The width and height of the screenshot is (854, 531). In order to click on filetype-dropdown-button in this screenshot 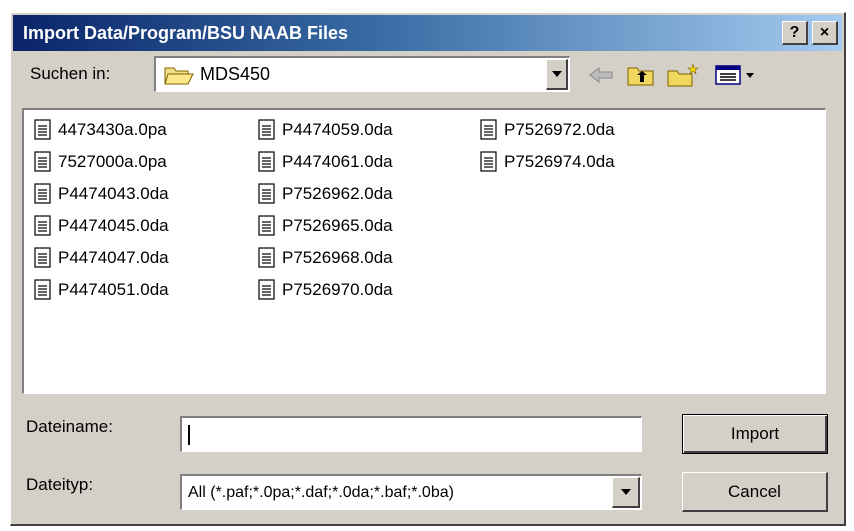, I will do `click(626, 492)`.